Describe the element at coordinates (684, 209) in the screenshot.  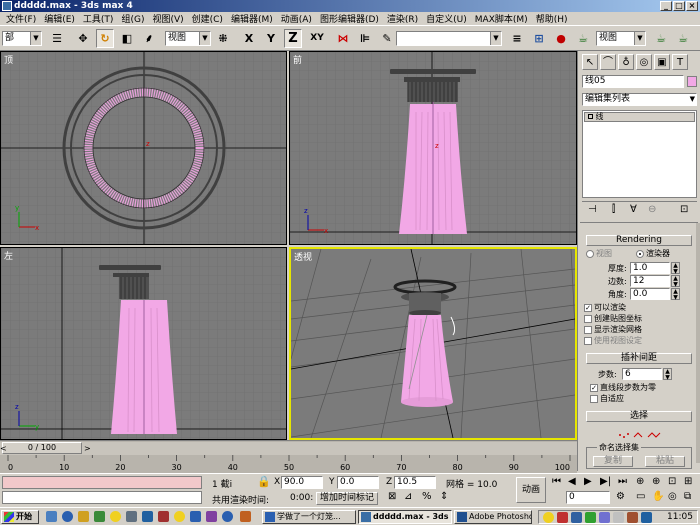
I see `configure-sets-icon: ⊡` at that location.